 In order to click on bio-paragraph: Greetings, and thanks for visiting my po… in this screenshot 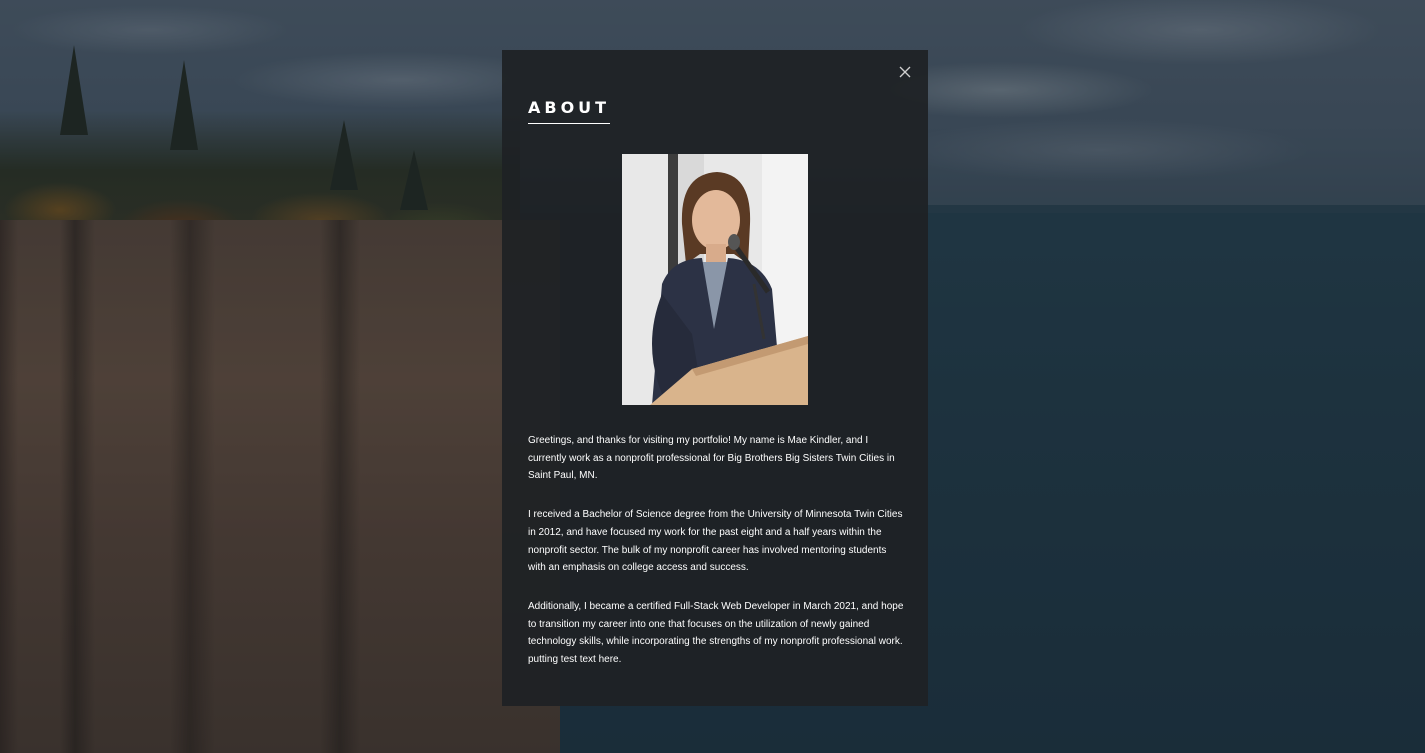, I will do `click(711, 458)`.